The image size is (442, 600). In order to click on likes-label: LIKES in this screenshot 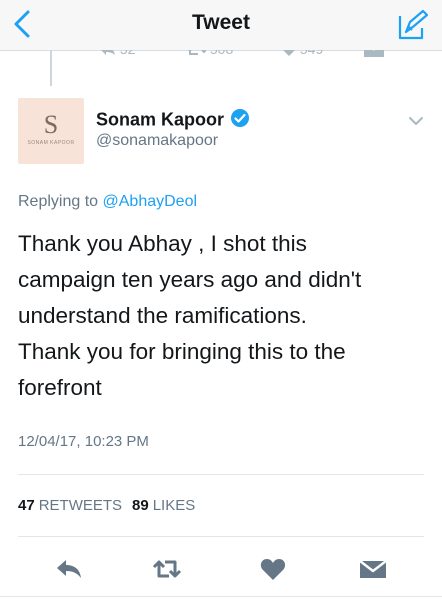, I will do `click(174, 505)`.